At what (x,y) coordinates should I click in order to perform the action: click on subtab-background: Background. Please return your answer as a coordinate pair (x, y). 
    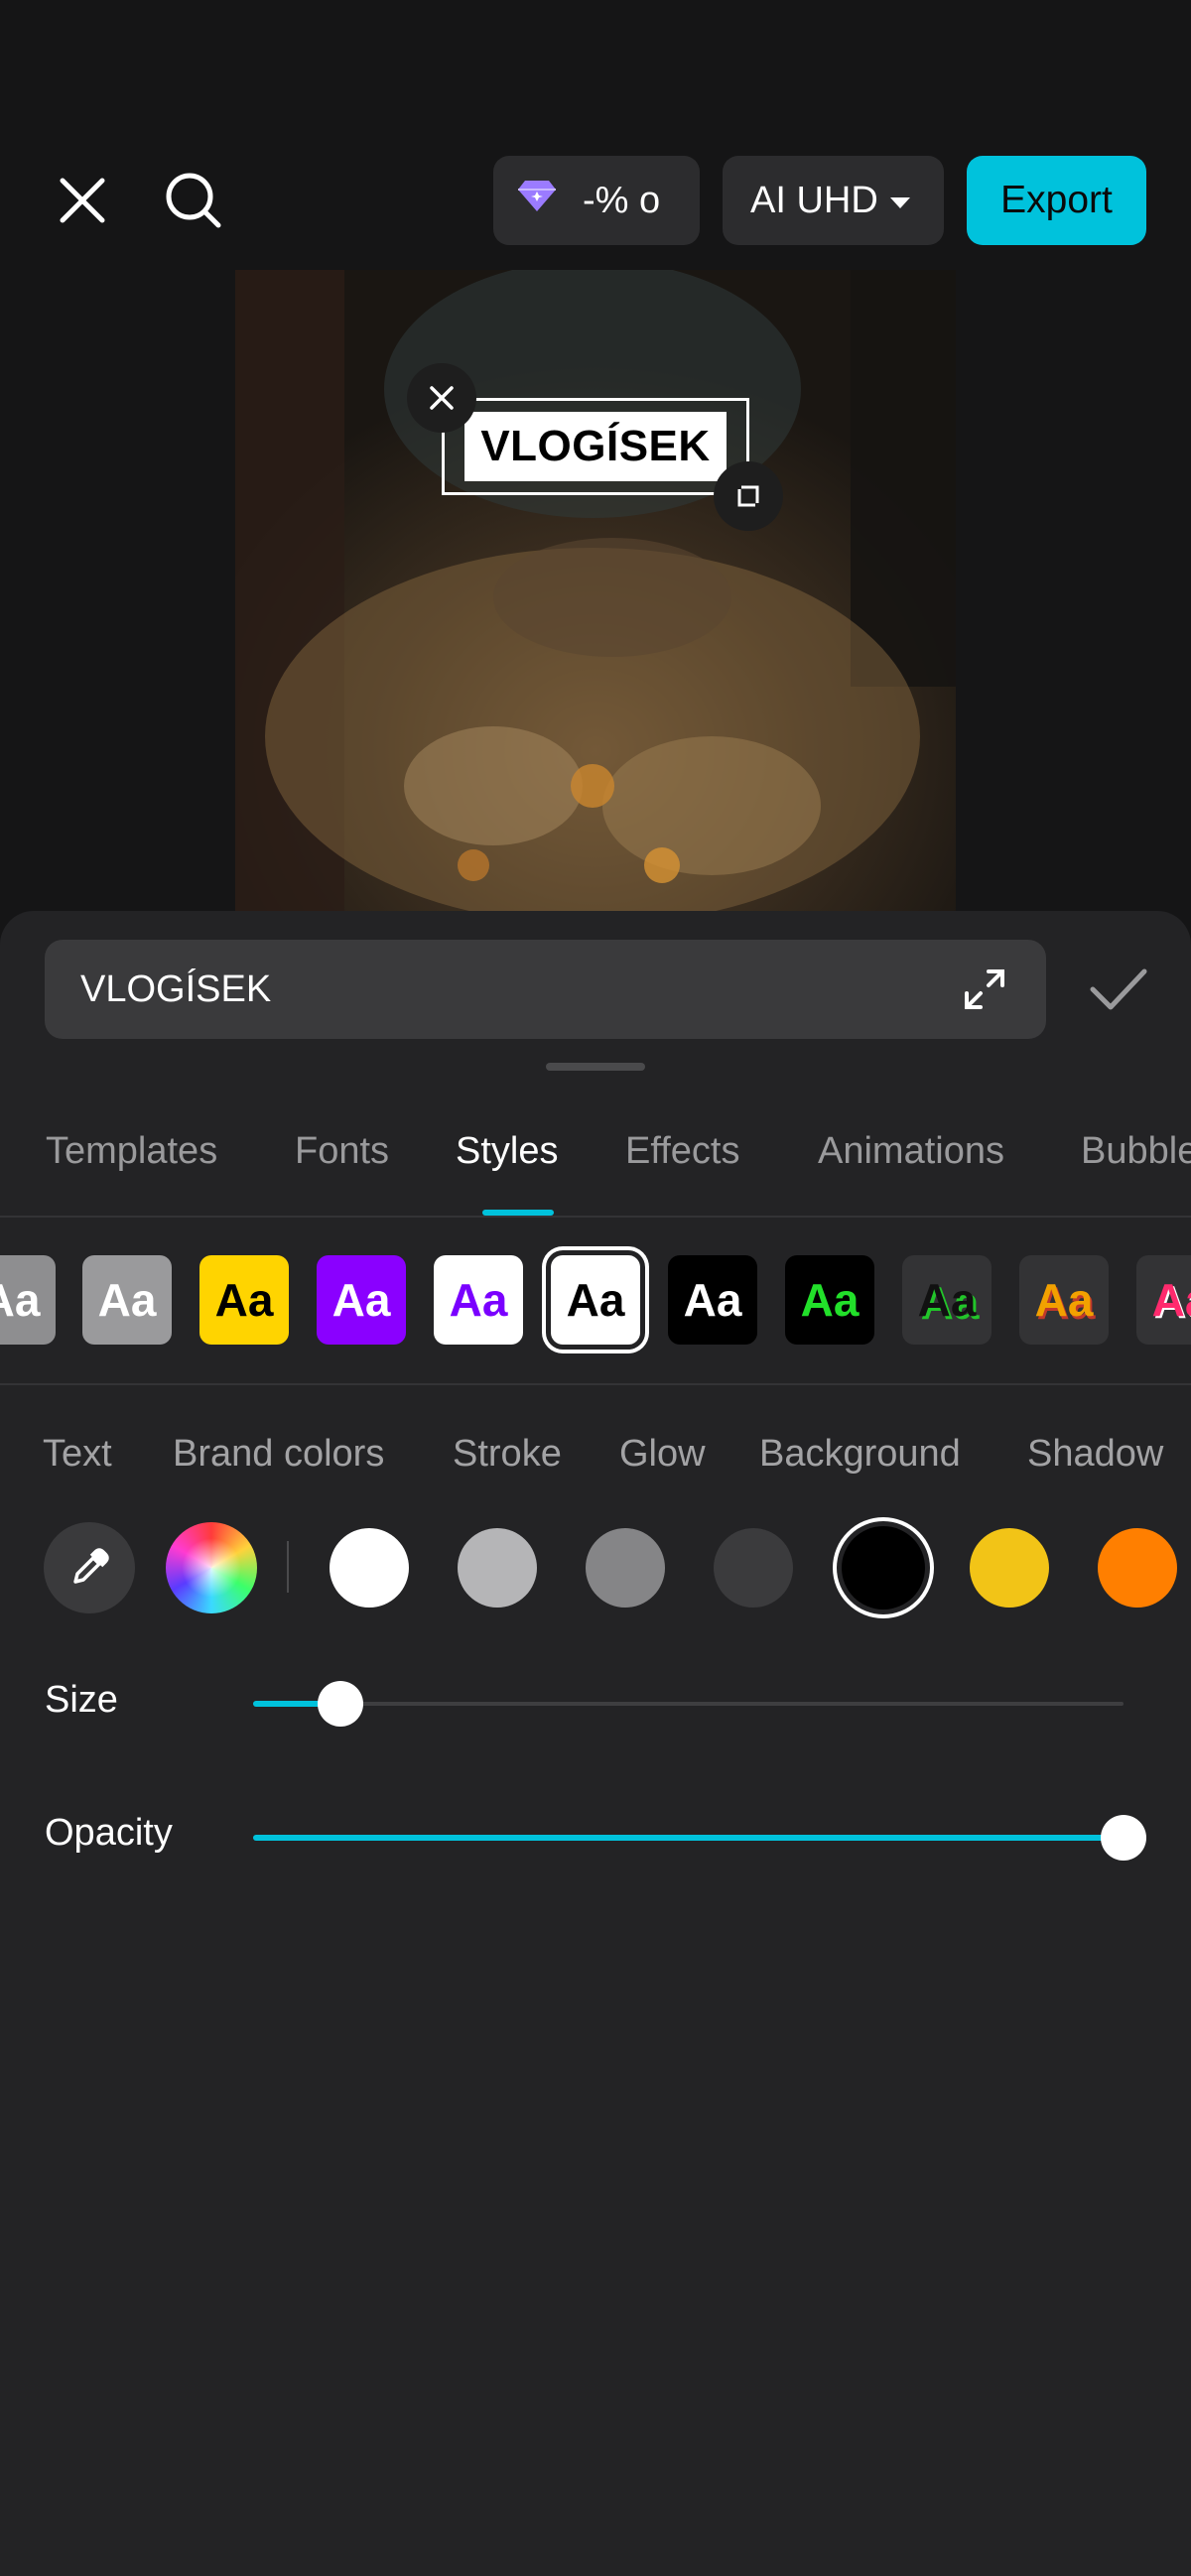
    Looking at the image, I should click on (860, 1454).